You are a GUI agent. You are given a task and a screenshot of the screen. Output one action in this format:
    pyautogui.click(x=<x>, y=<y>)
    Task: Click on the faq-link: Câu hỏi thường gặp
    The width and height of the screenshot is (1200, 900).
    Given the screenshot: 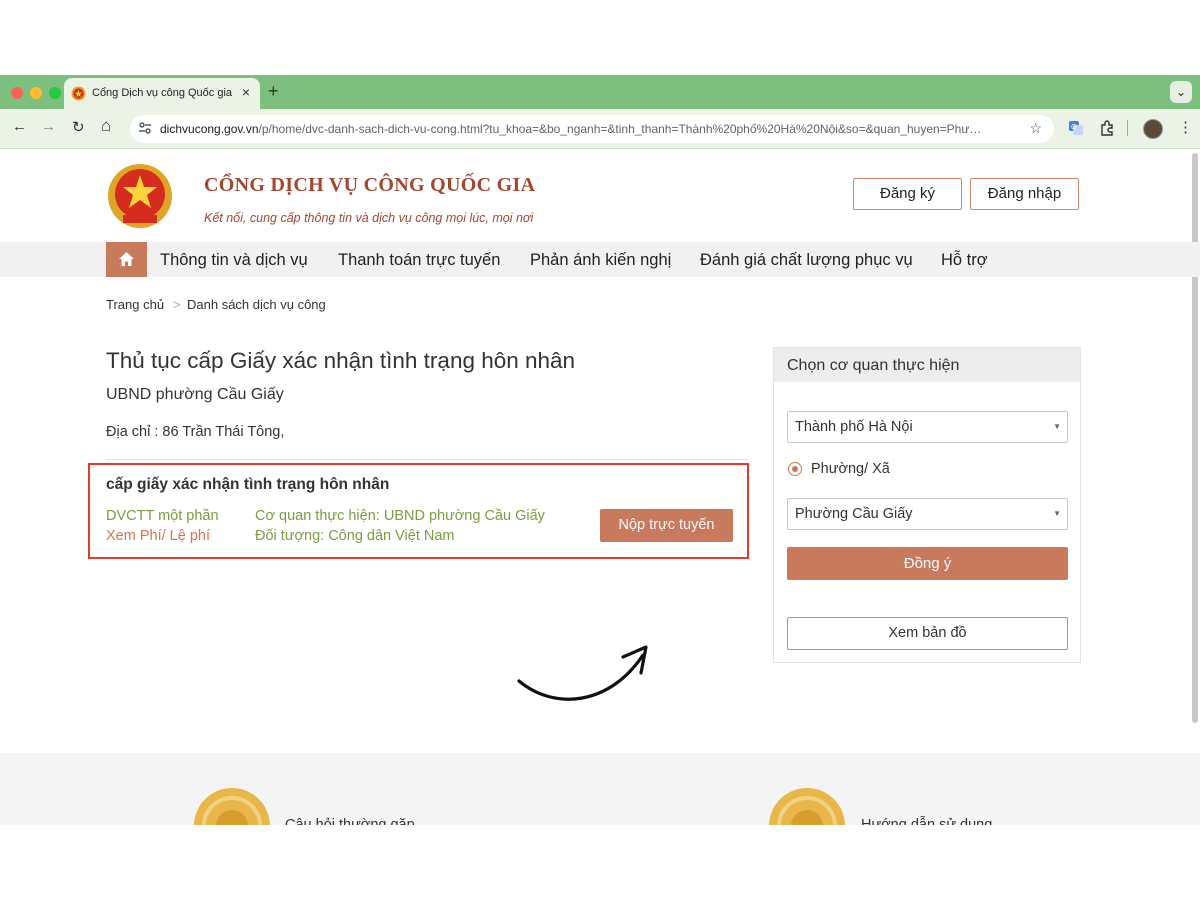 What is the action you would take?
    pyautogui.click(x=350, y=821)
    